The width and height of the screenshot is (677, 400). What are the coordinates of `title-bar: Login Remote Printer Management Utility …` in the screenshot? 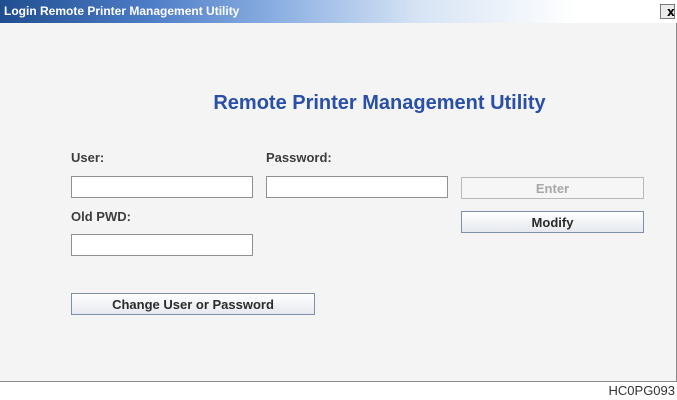 It's located at (338, 11).